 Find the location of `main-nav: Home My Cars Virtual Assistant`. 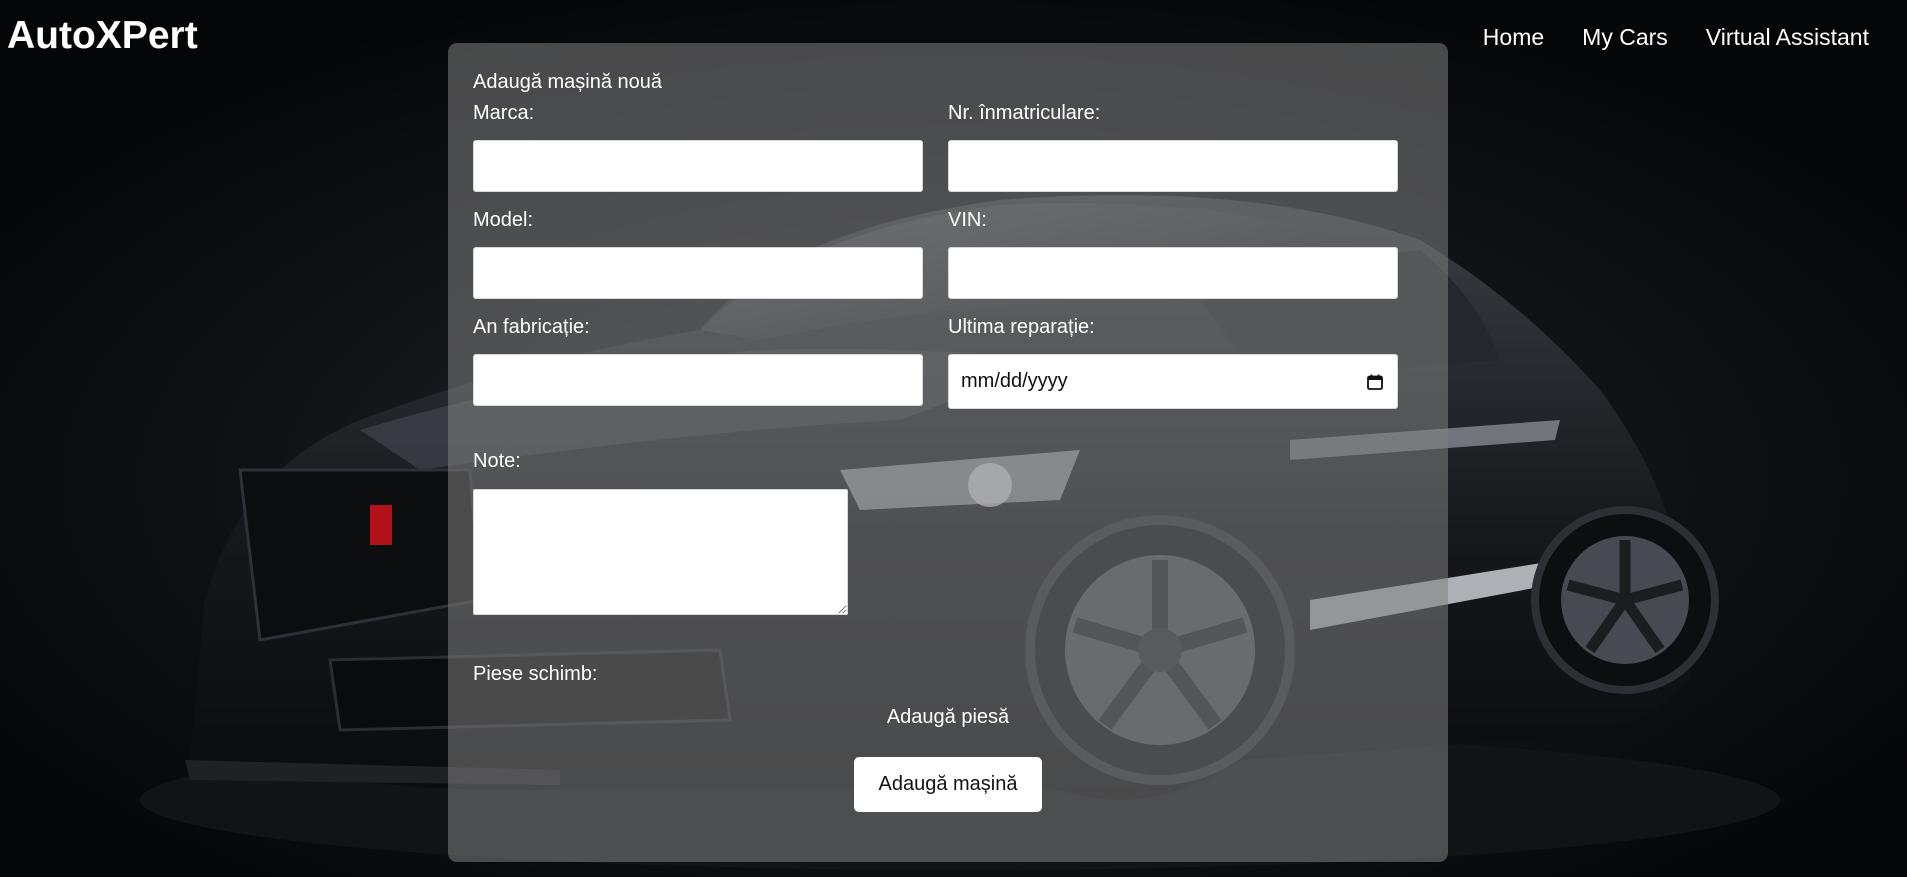

main-nav: Home My Cars Virtual Assistant is located at coordinates (1676, 37).